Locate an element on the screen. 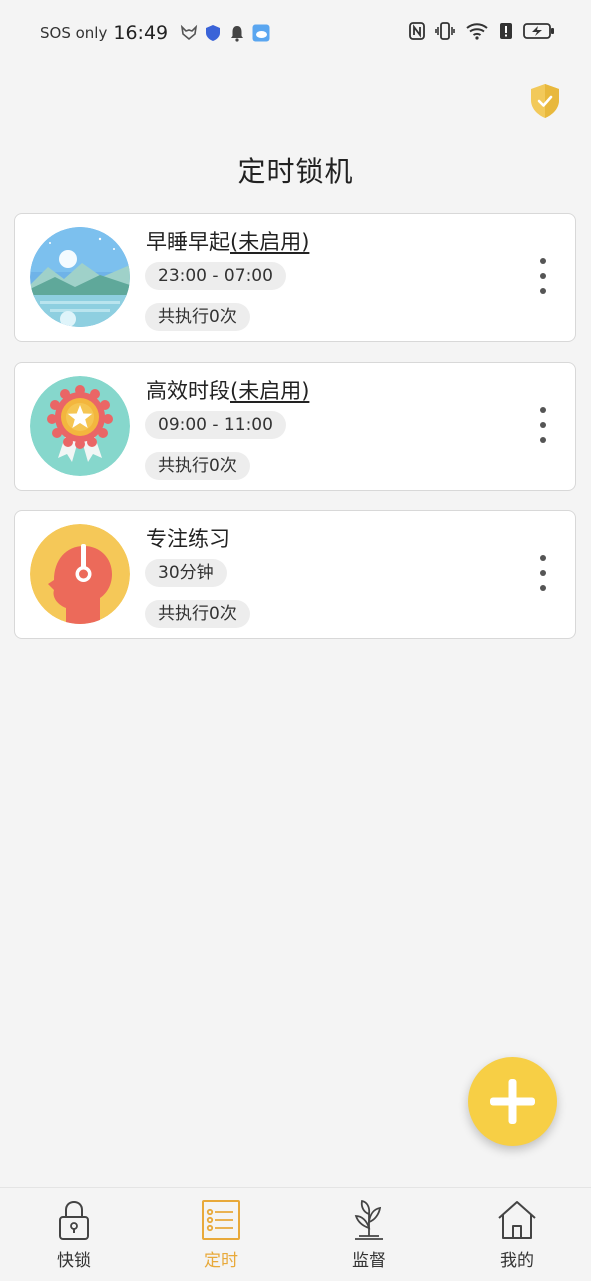 This screenshot has width=591, height=1281. security-shield-icon is located at coordinates (545, 101).